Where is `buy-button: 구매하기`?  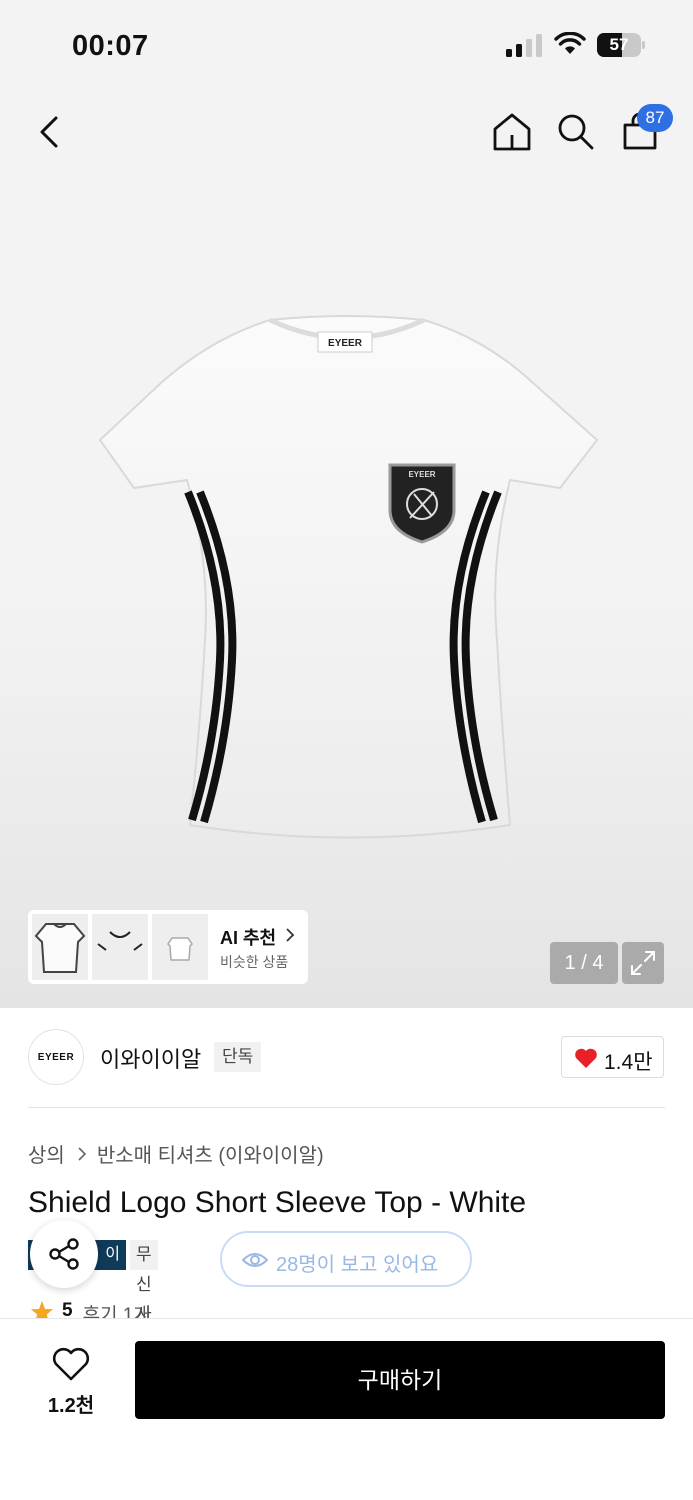 buy-button: 구매하기 is located at coordinates (400, 1380).